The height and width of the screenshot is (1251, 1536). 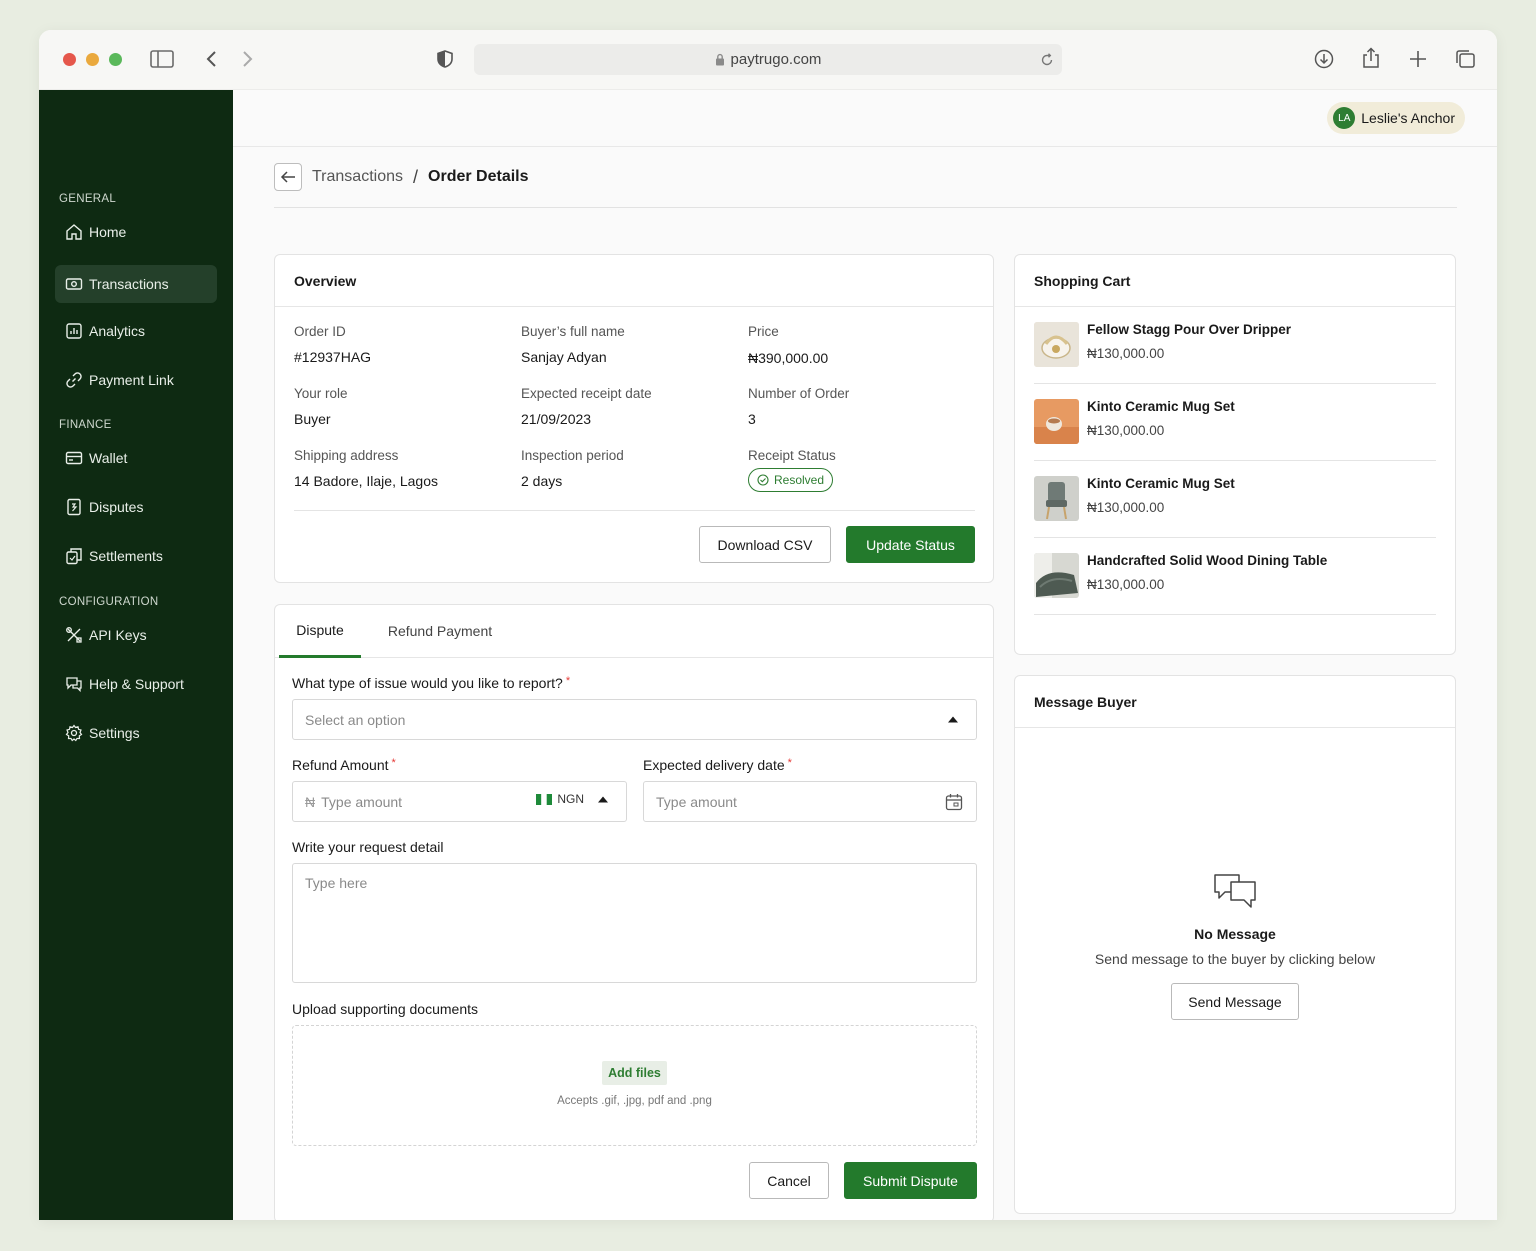 What do you see at coordinates (368, 847) in the screenshot?
I see `request-detail-label: Write your request detail` at bounding box center [368, 847].